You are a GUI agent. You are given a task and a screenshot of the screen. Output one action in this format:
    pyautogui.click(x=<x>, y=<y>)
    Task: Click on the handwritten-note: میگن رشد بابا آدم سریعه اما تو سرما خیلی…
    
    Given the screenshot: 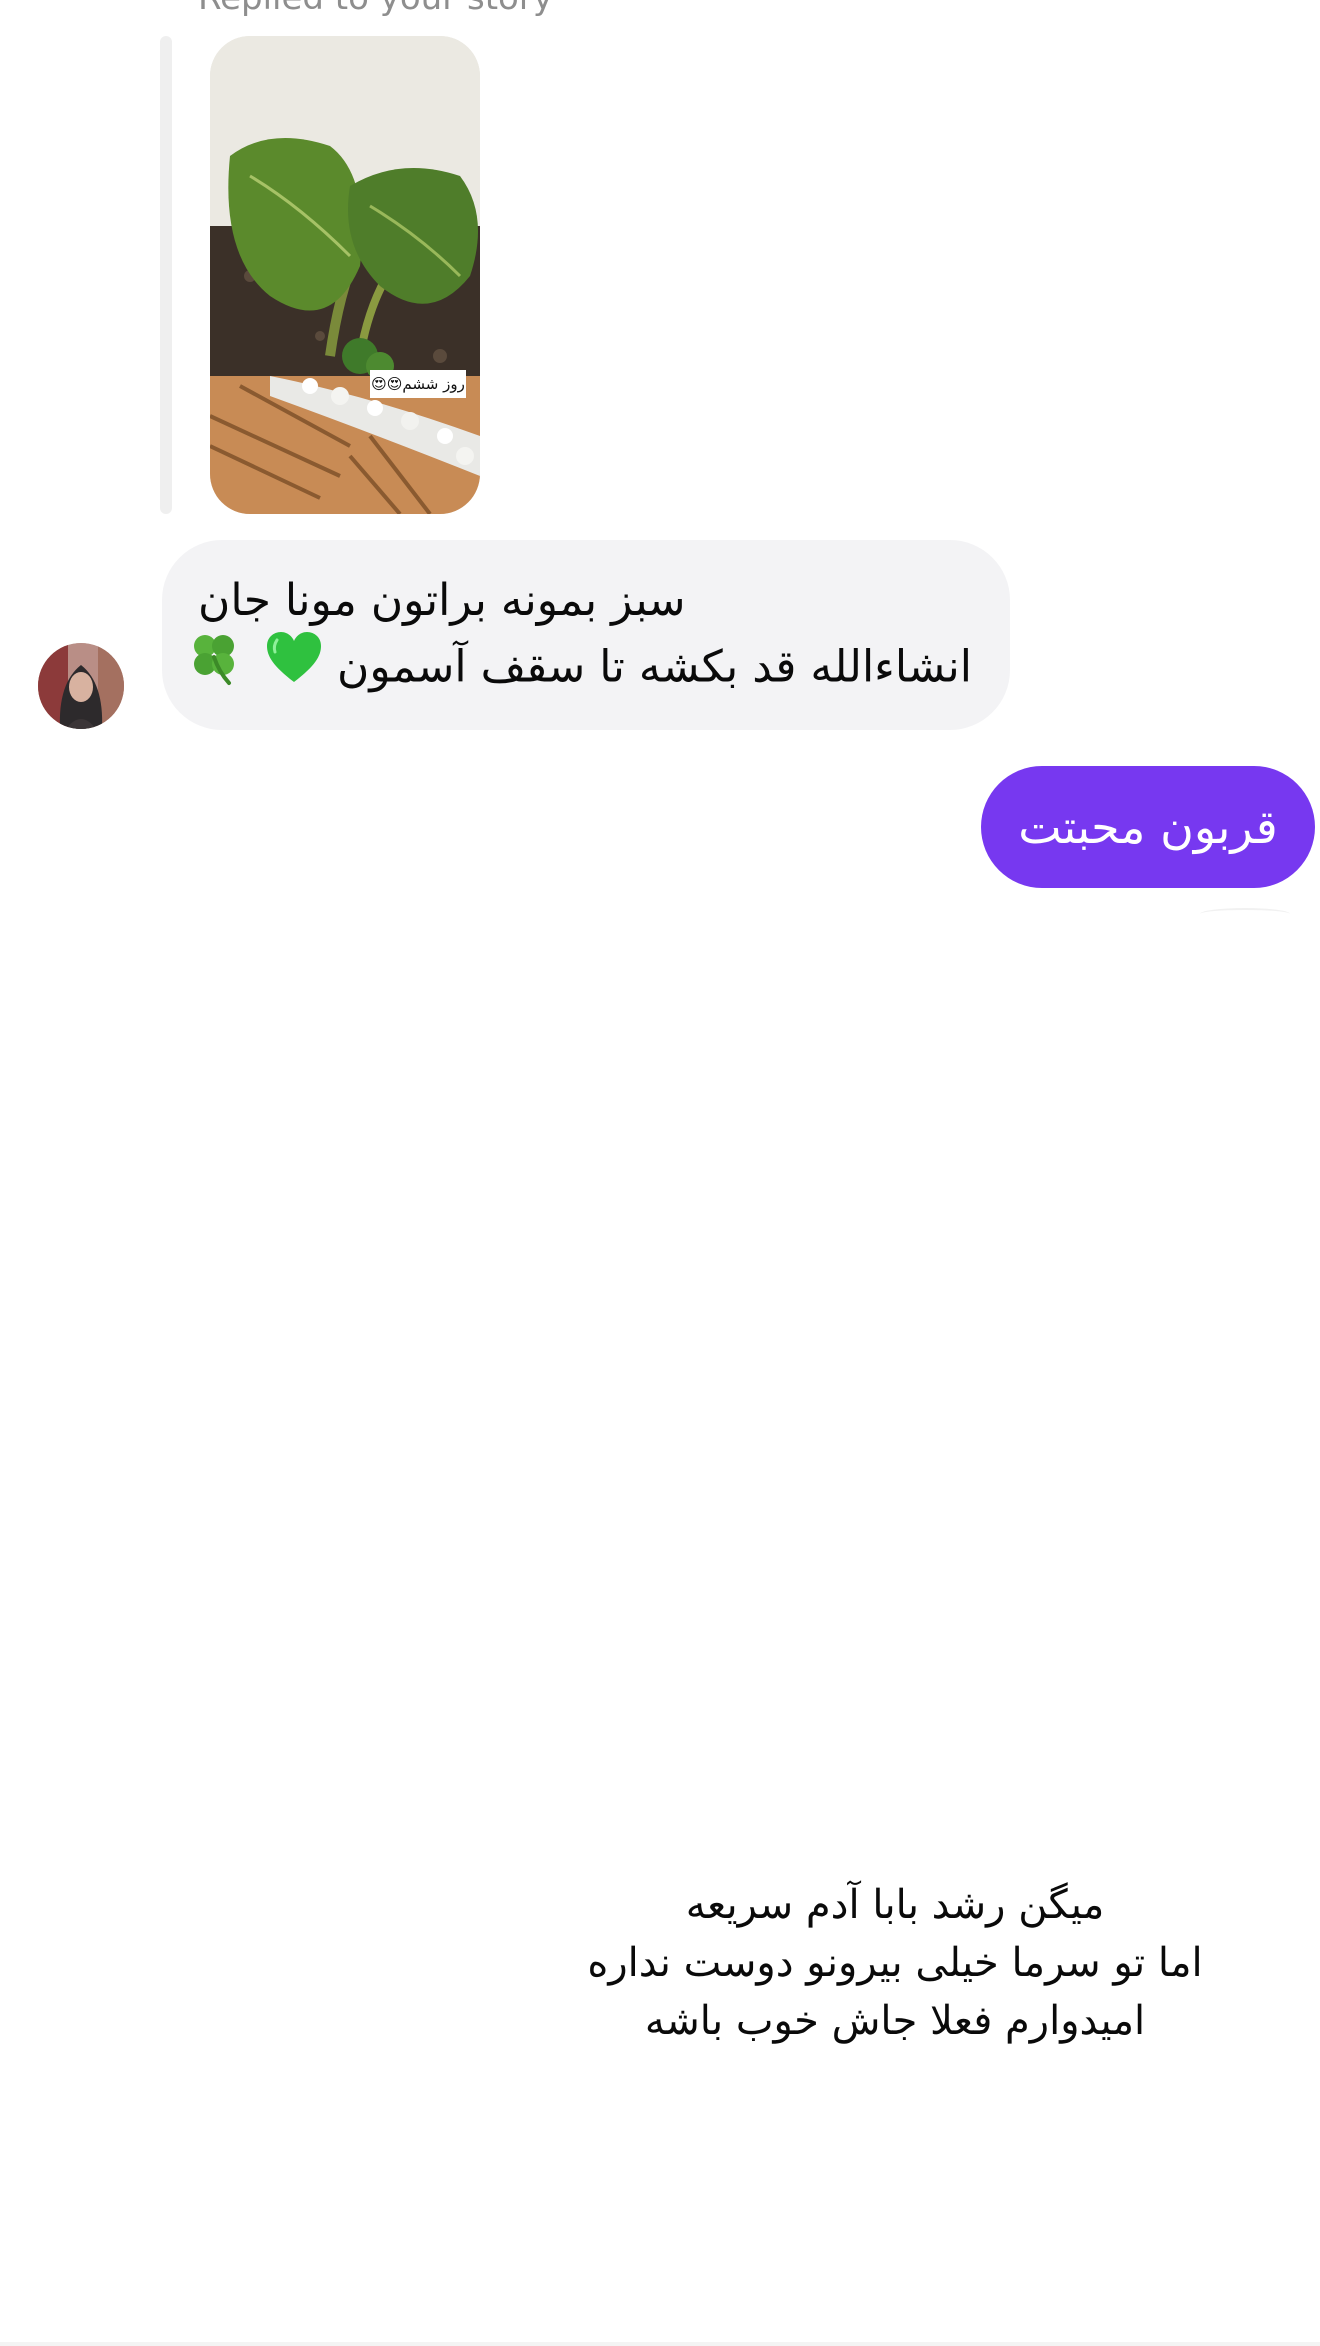 What is the action you would take?
    pyautogui.click(x=895, y=1963)
    